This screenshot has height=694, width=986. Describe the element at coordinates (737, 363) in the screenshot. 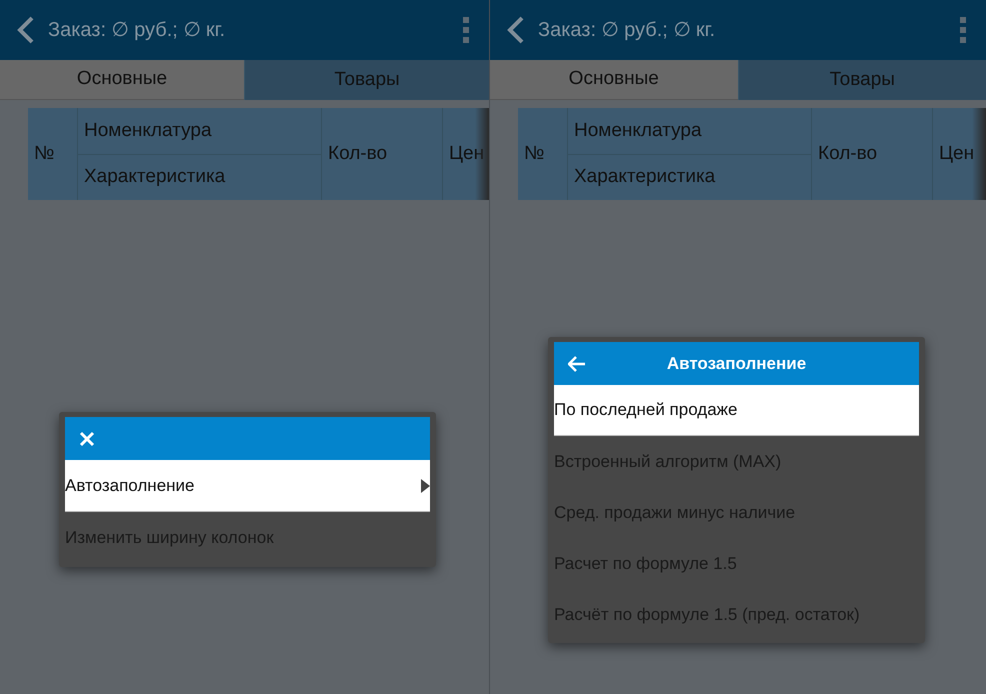

I see `menu-title: Автозаполнение` at that location.